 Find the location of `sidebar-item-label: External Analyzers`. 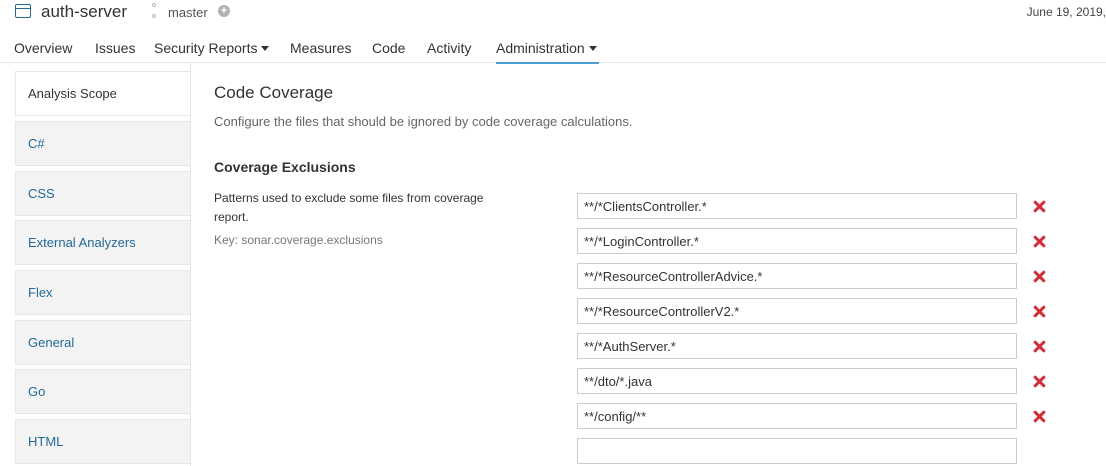

sidebar-item-label: External Analyzers is located at coordinates (82, 242).